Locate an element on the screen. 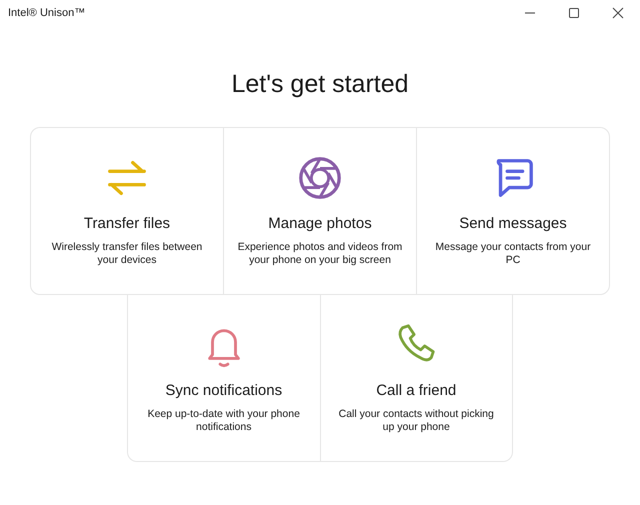 The width and height of the screenshot is (640, 505). window-title: Intel® Unison™ is located at coordinates (47, 13).